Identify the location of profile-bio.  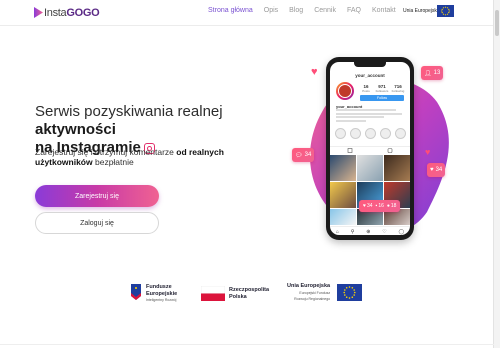
(369, 116).